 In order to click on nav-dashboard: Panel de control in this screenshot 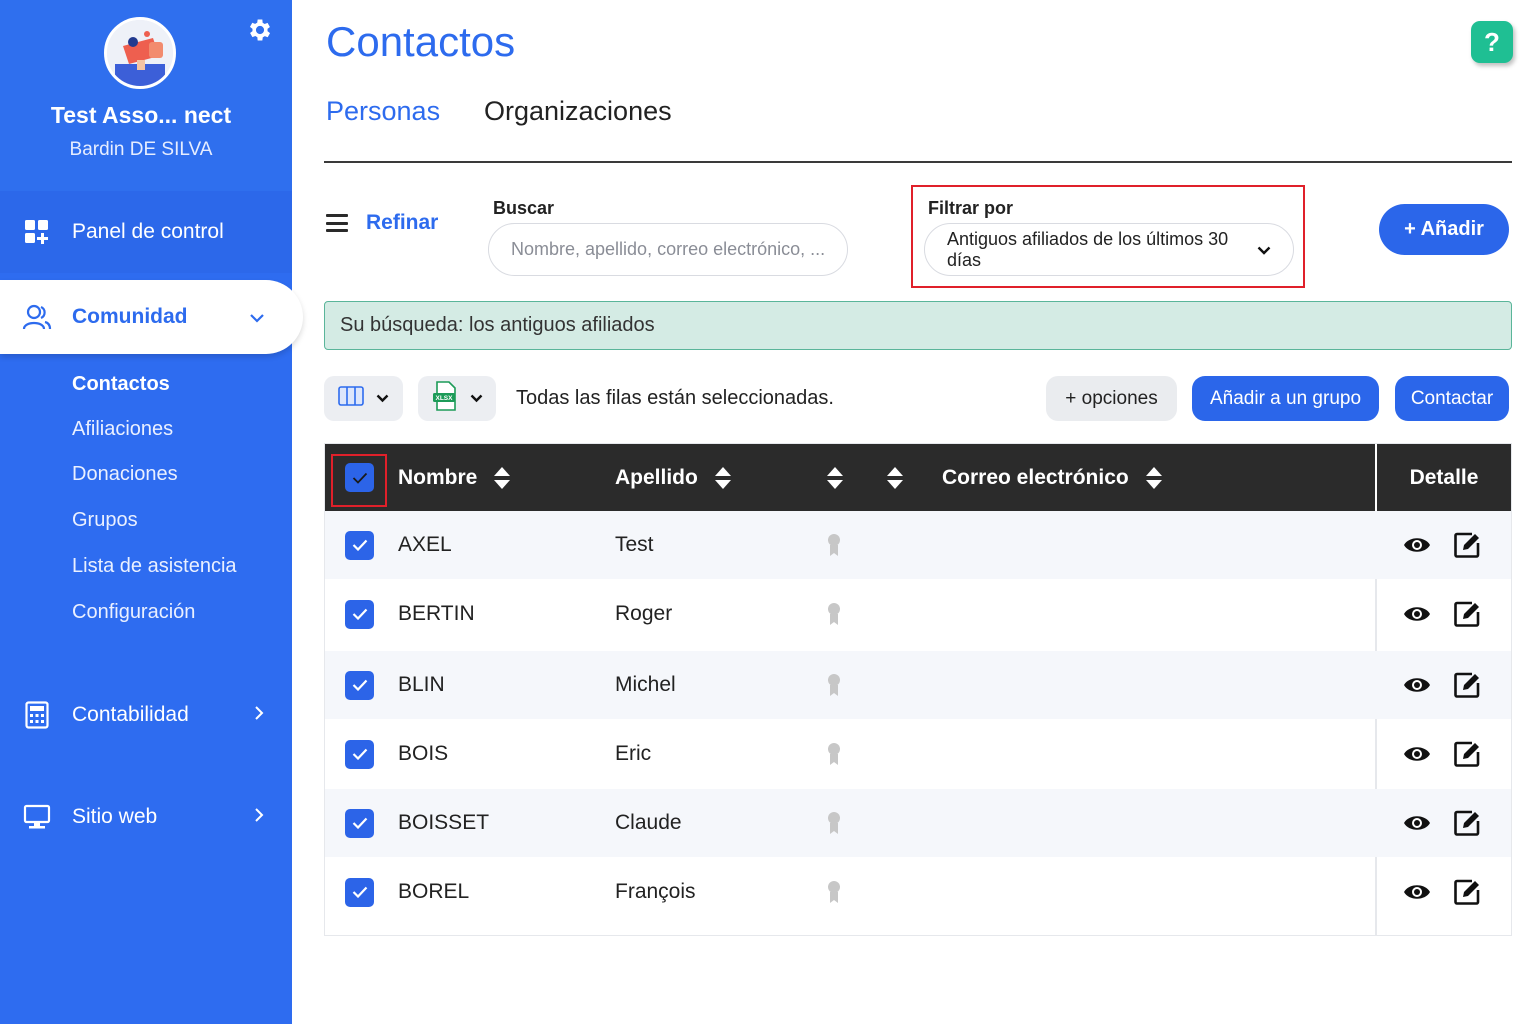, I will do `click(146, 232)`.